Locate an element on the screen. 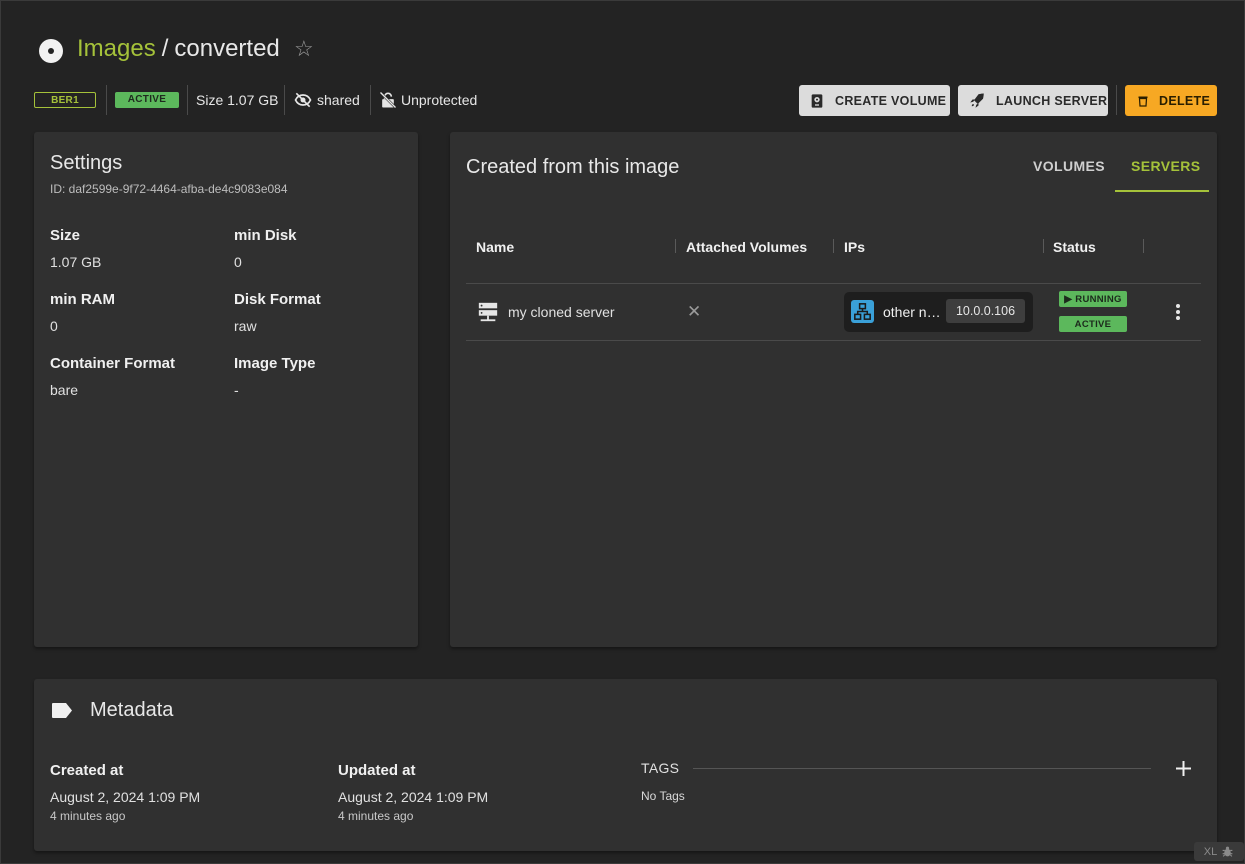 The width and height of the screenshot is (1245, 864). image-disc-icon is located at coordinates (51, 51).